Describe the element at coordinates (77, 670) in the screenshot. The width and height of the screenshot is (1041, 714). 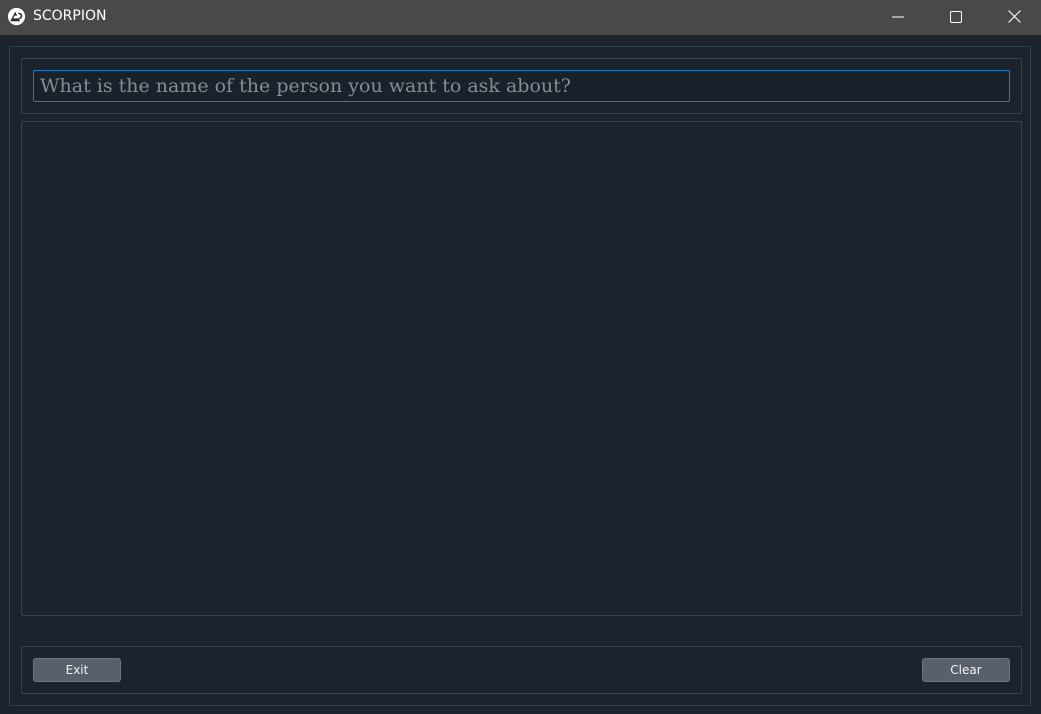
I see `exit-button: Exit` at that location.